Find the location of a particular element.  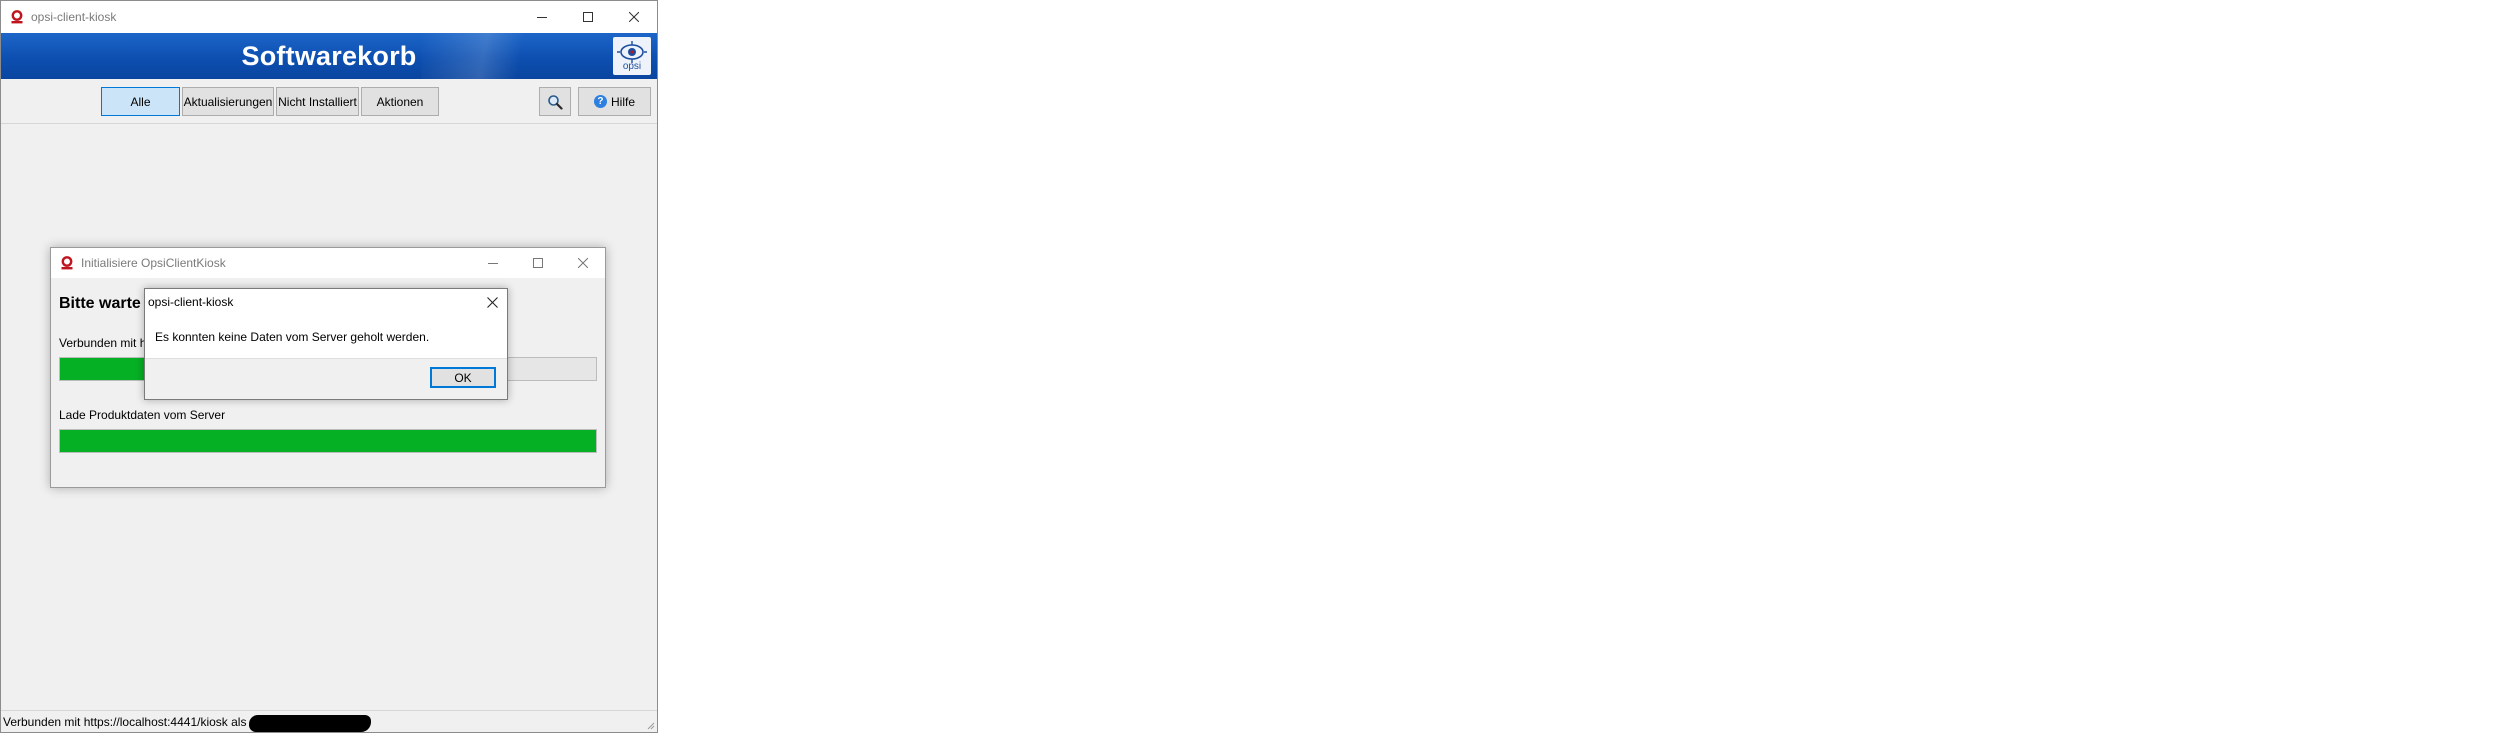

error-dialog-footer: OK is located at coordinates (326, 378).